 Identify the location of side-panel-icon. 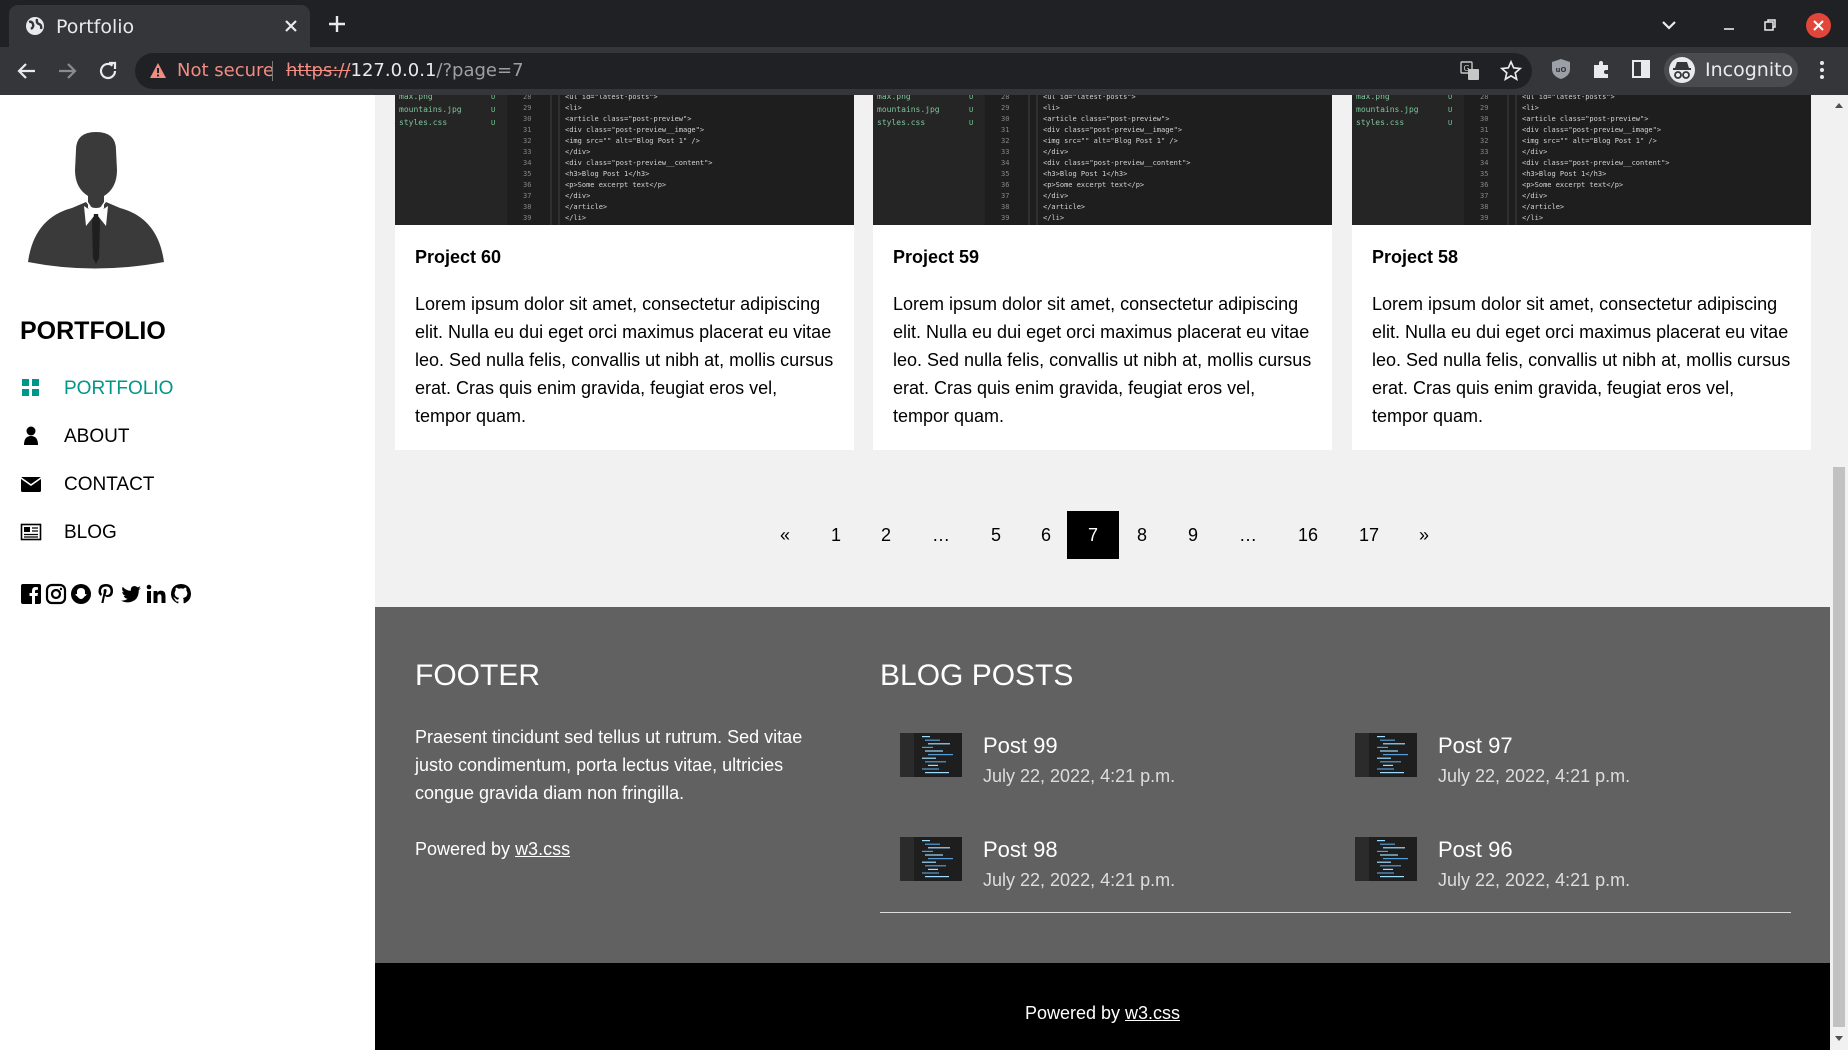
(1641, 69).